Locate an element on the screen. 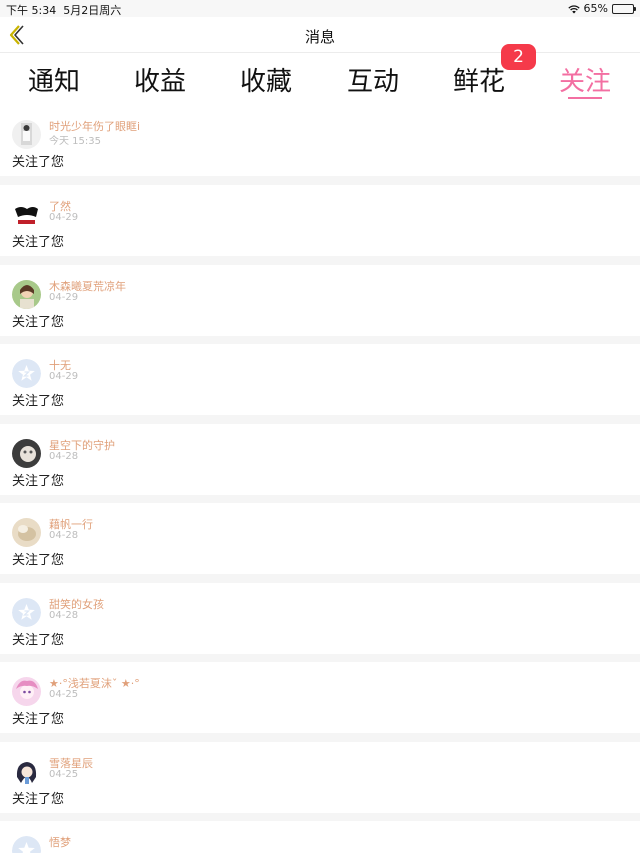  tab-interaction: 互动 is located at coordinates (373, 79).